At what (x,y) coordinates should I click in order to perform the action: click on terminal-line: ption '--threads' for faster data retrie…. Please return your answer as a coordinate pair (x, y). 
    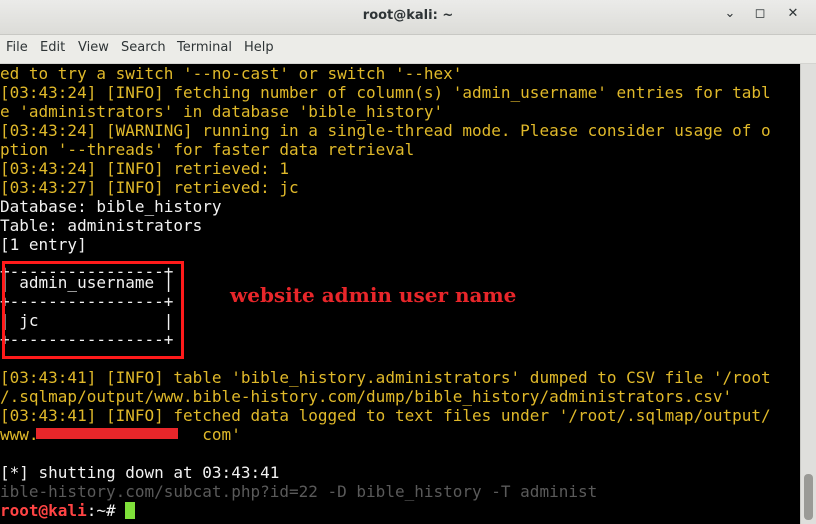
    Looking at the image, I should click on (207, 149).